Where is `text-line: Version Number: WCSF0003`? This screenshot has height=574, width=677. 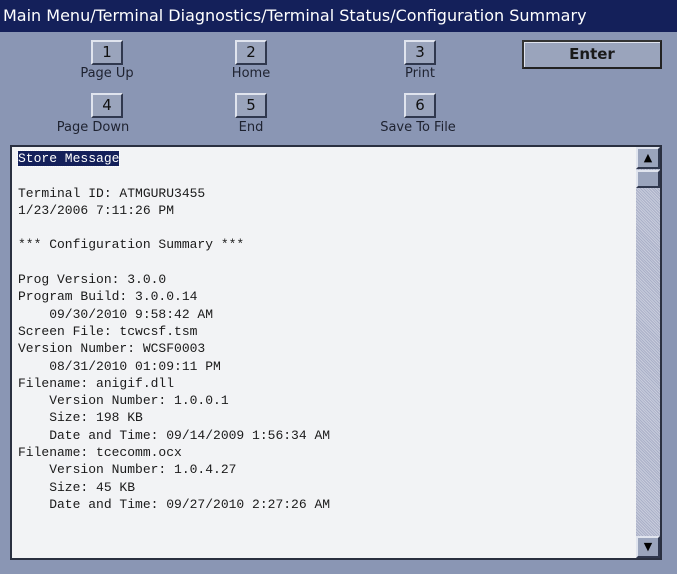 text-line: Version Number: WCSF0003 is located at coordinates (112, 349).